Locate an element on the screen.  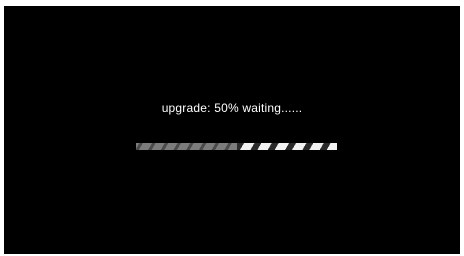
progress-bar-completed is located at coordinates (186, 146).